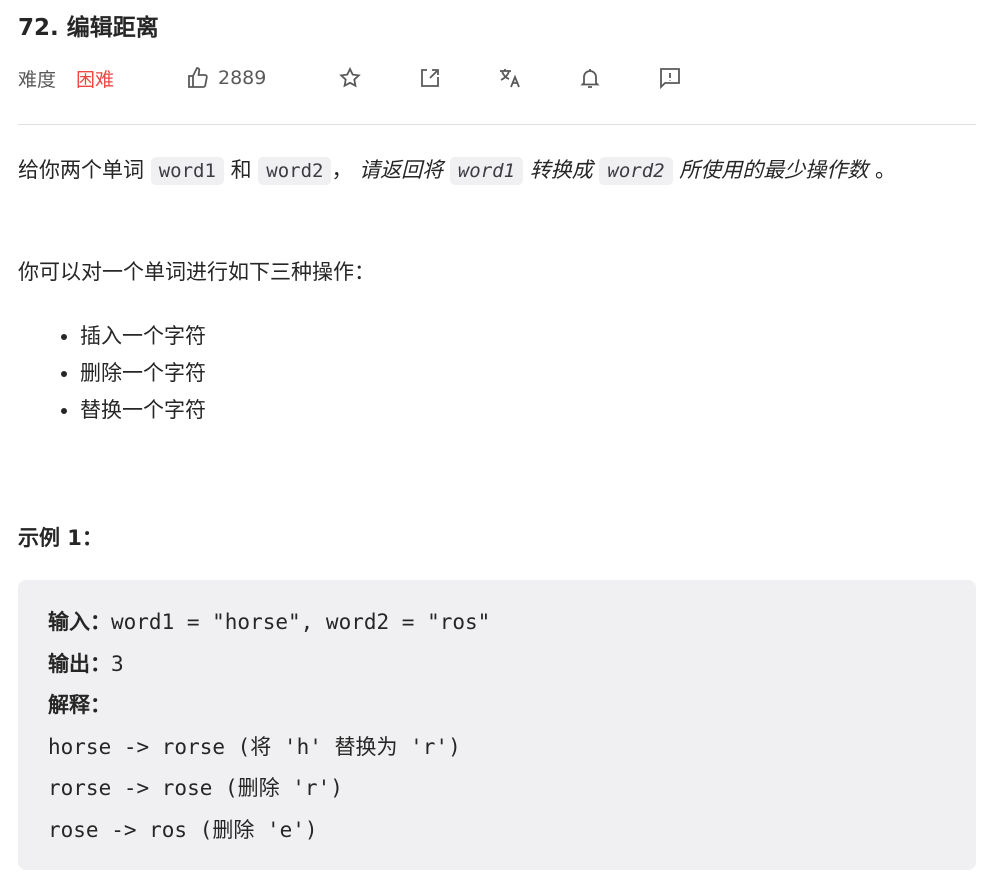 The image size is (984, 876). Describe the element at coordinates (79, 663) in the screenshot. I see `output-label: 输出：` at that location.